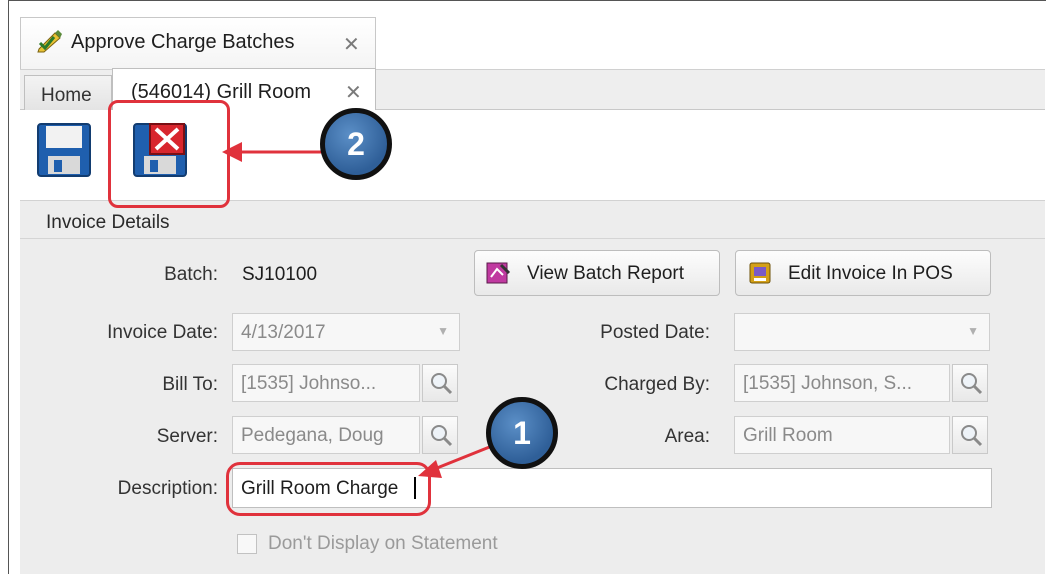 The image size is (1046, 574). I want to click on step-badge-1: 1, so click(522, 433).